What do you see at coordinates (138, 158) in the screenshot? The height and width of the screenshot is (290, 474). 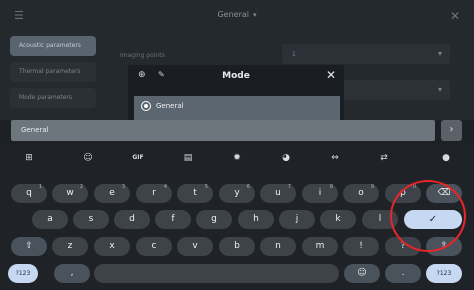 I see `gif-button: GIF` at bounding box center [138, 158].